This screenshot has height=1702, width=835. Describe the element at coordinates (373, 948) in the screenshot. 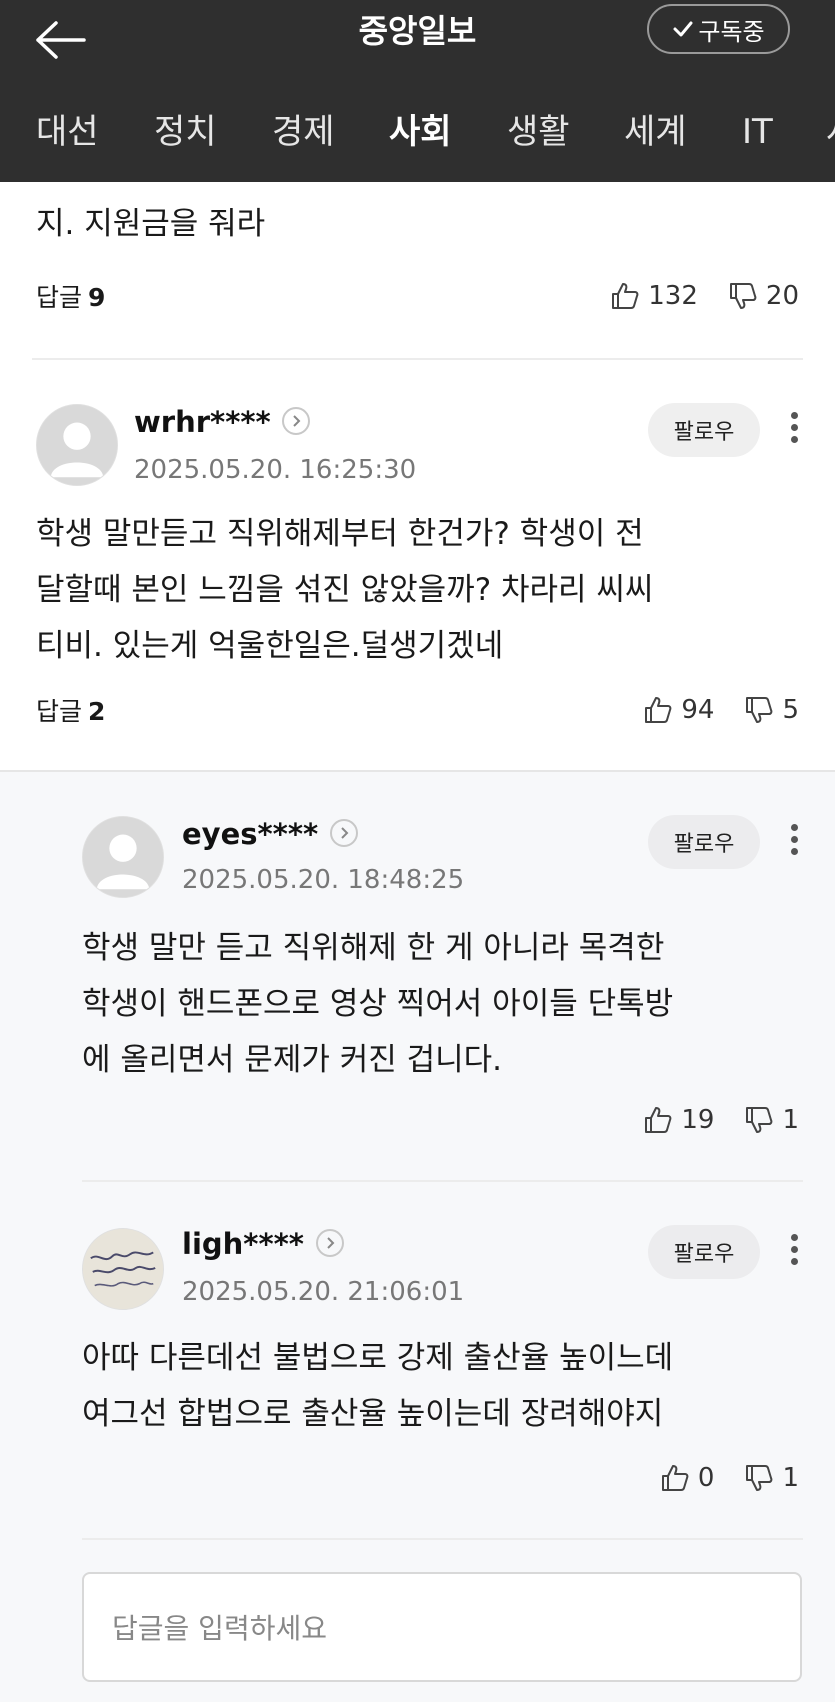

I see `reply-line: 학생 말만 듣고 직위해제 한 게 아니라 목격한` at that location.